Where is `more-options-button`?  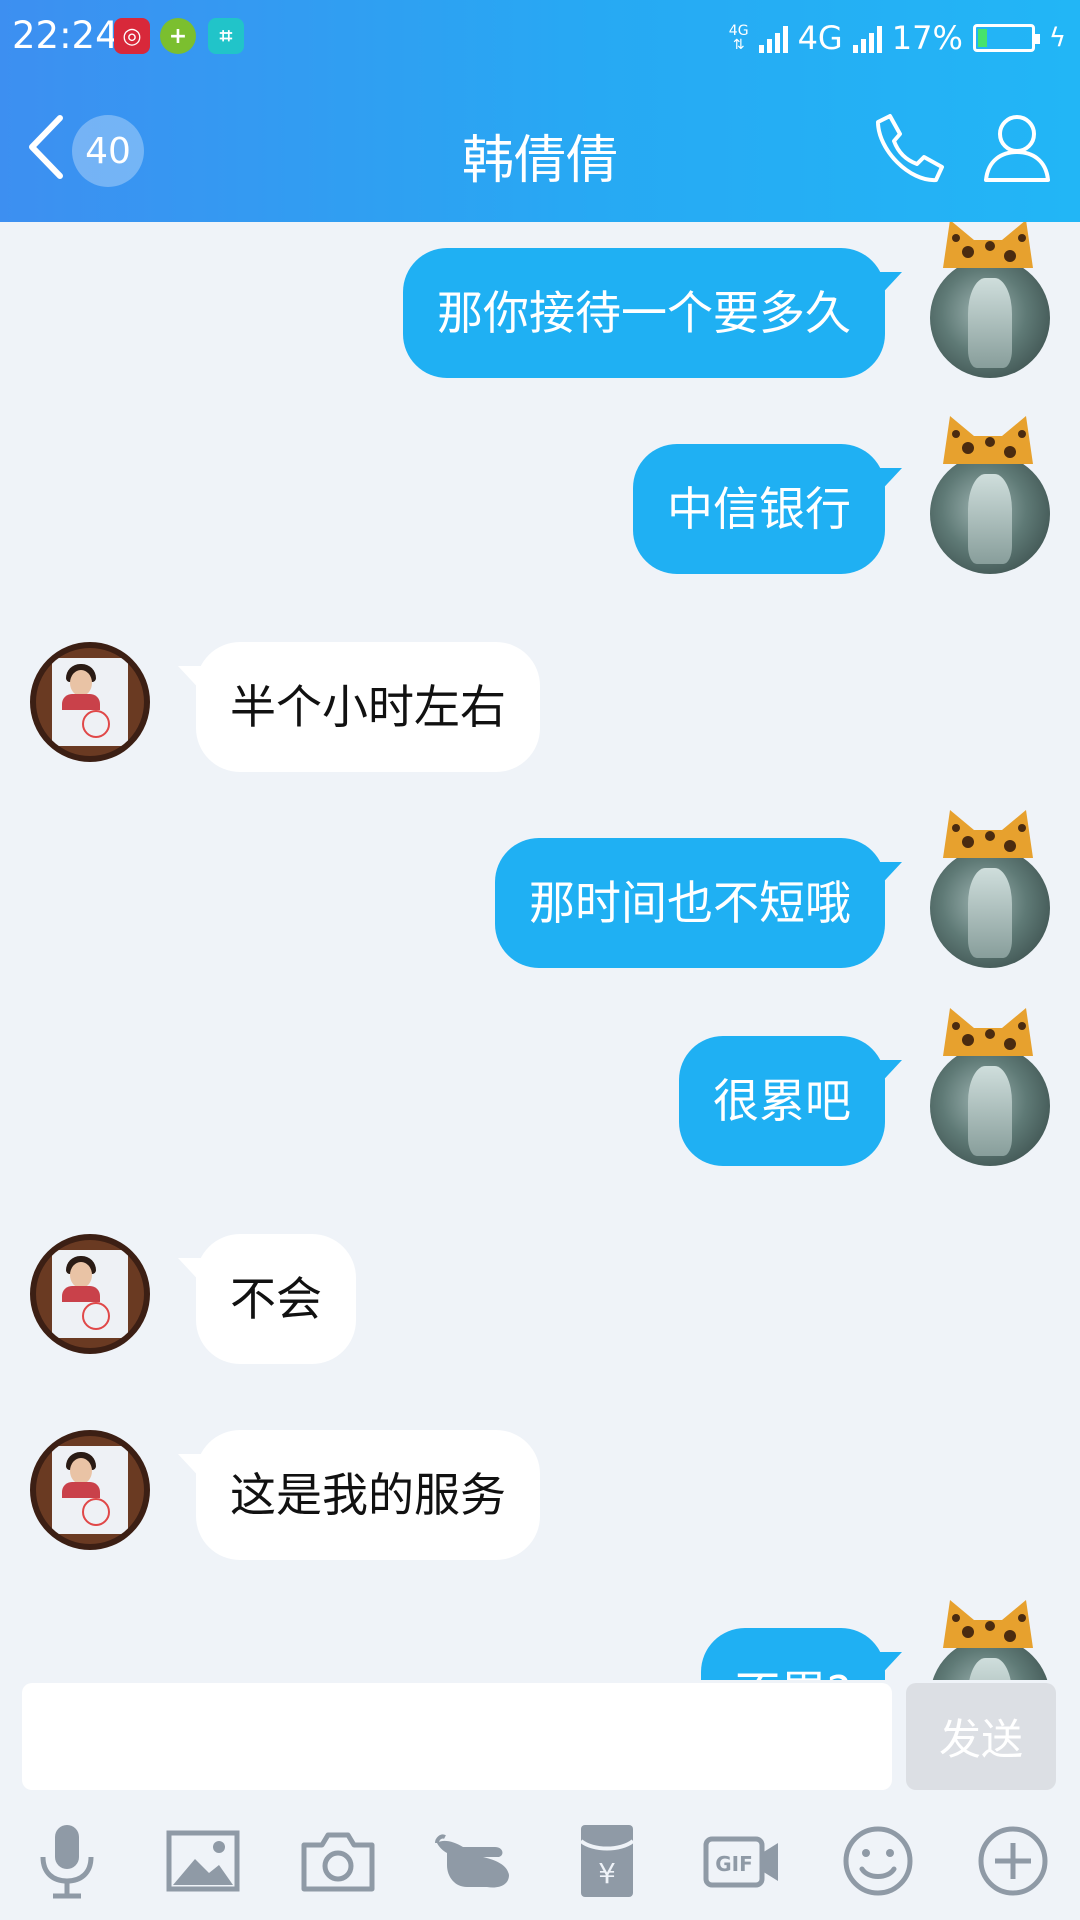 more-options-button is located at coordinates (1013, 1861).